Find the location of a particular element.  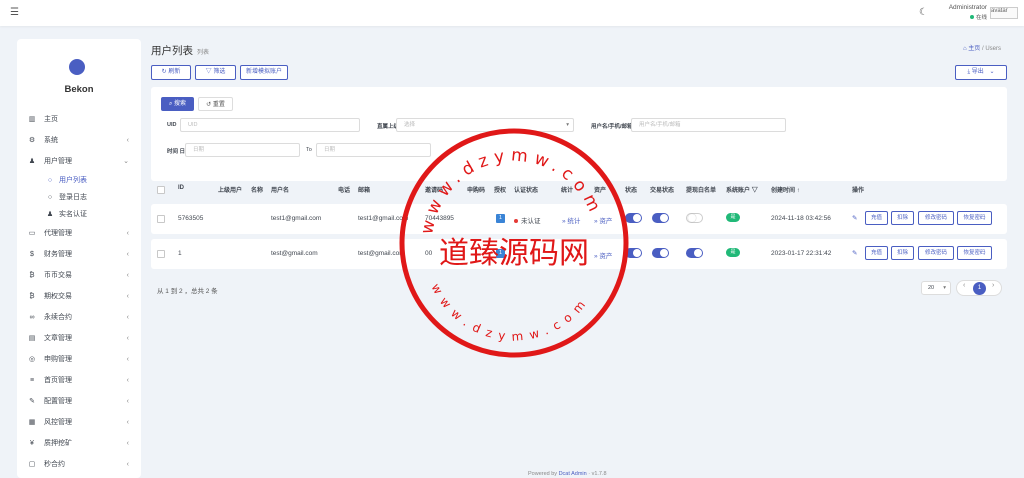

sidebar-item: ○ 用户列表 is located at coordinates (79, 180).